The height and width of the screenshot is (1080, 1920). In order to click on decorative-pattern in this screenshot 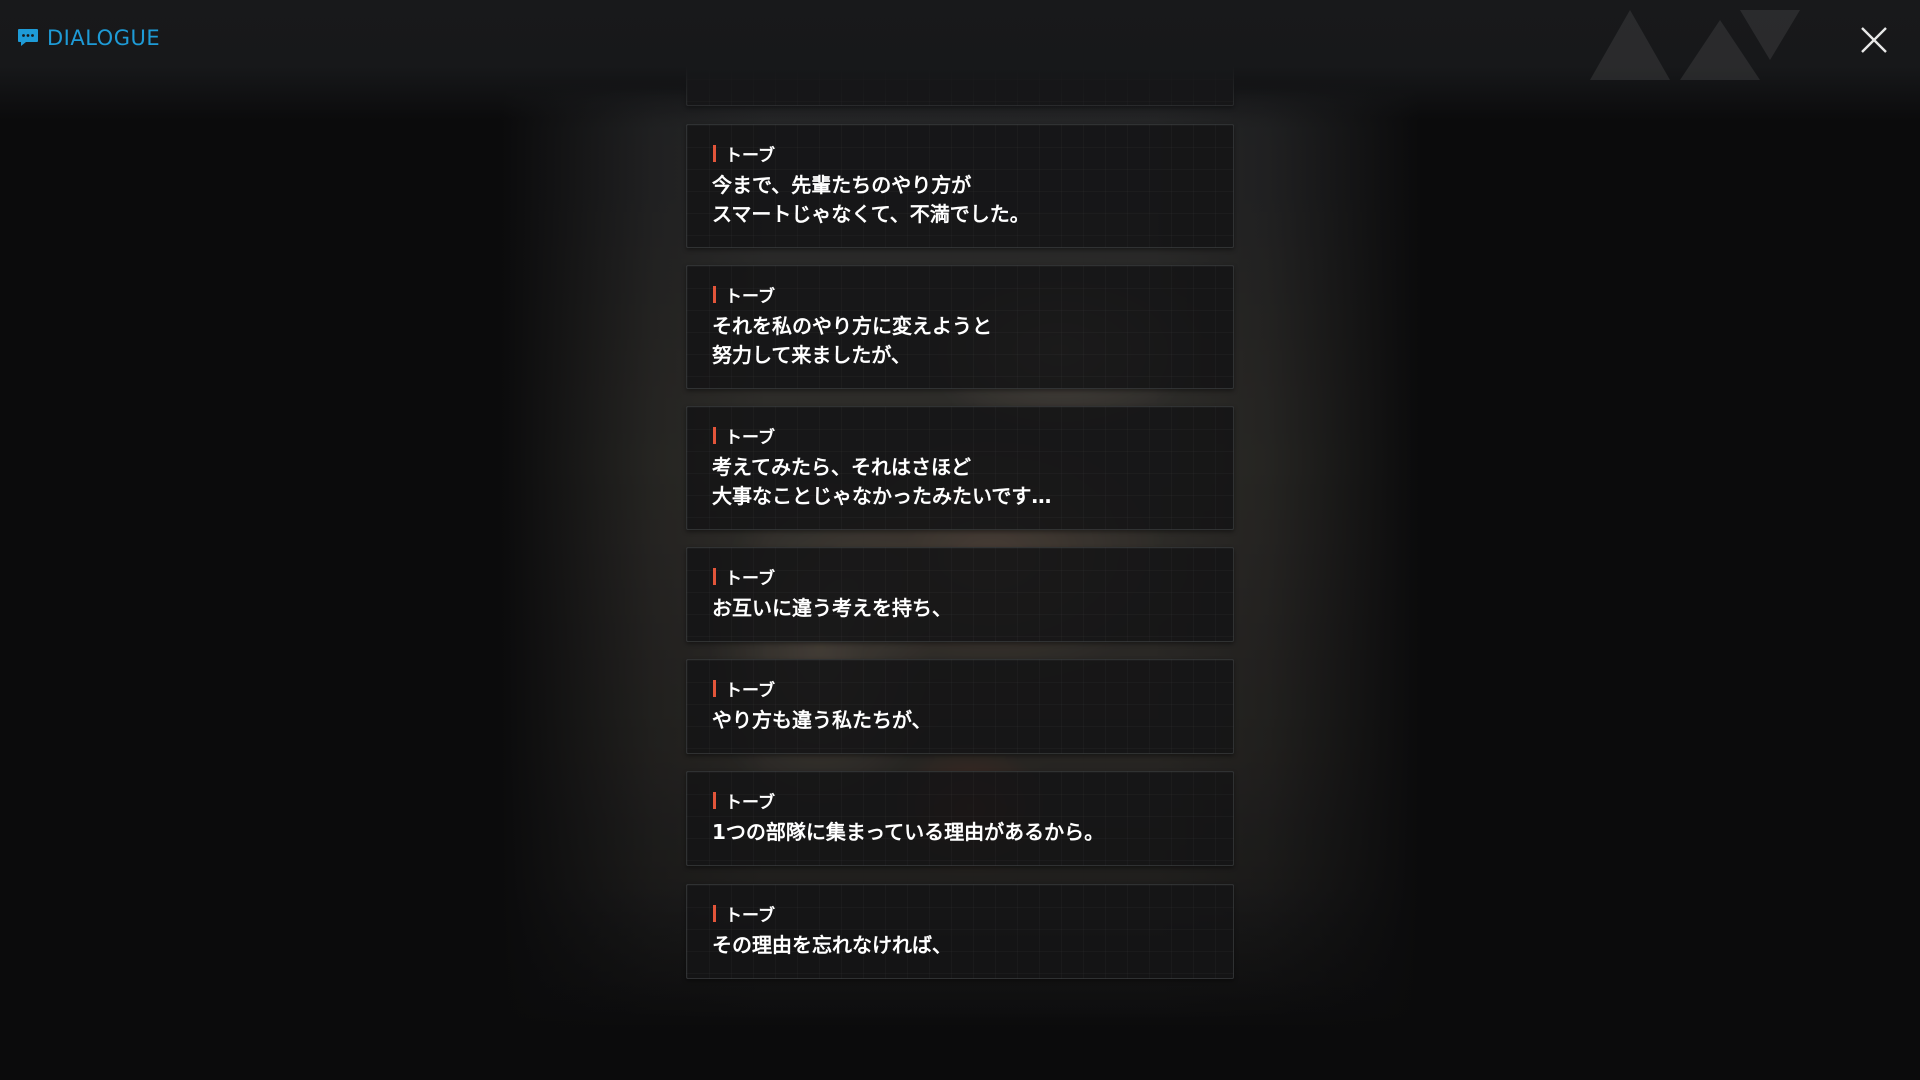, I will do `click(1695, 45)`.